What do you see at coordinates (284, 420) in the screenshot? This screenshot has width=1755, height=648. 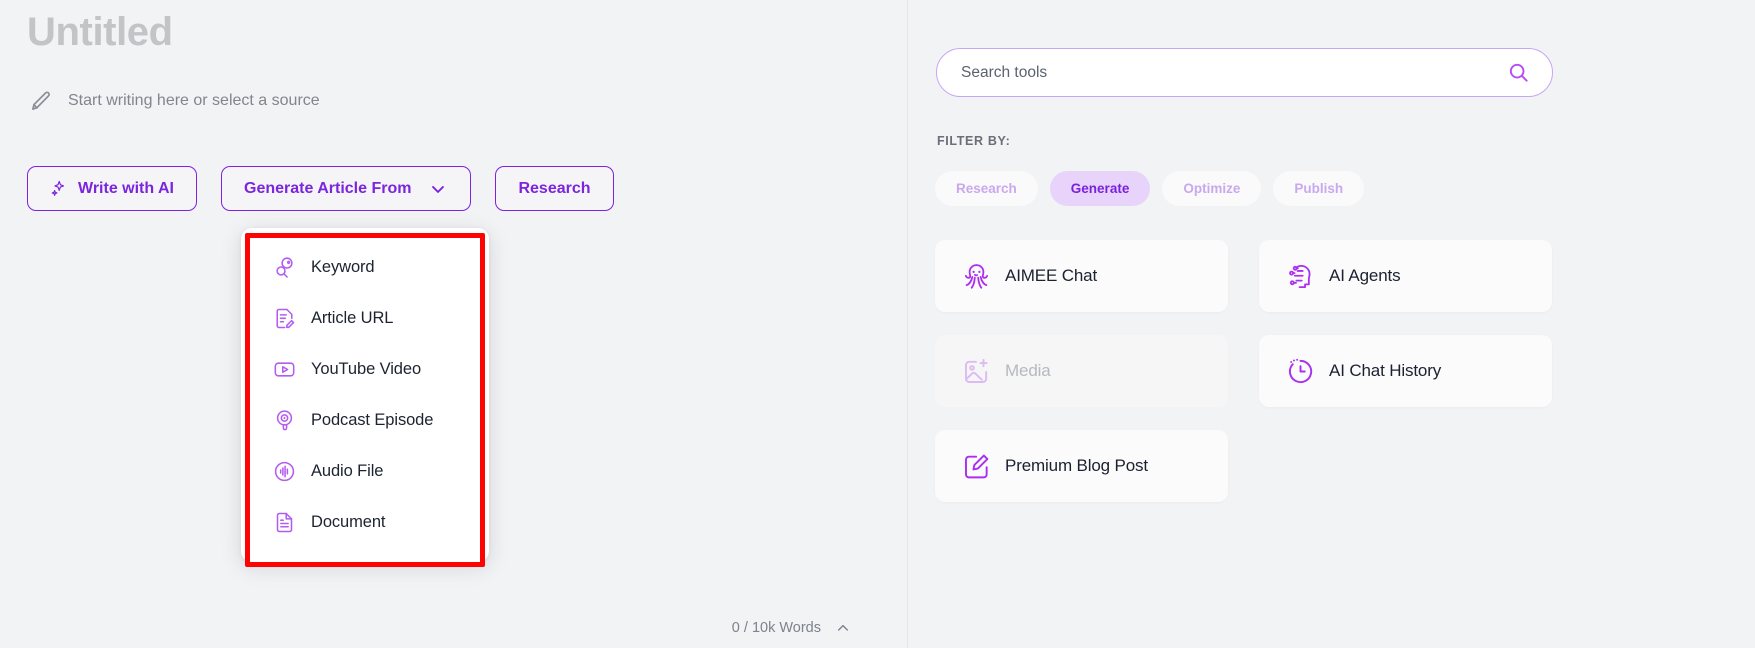 I see `podcast-mic-icon` at bounding box center [284, 420].